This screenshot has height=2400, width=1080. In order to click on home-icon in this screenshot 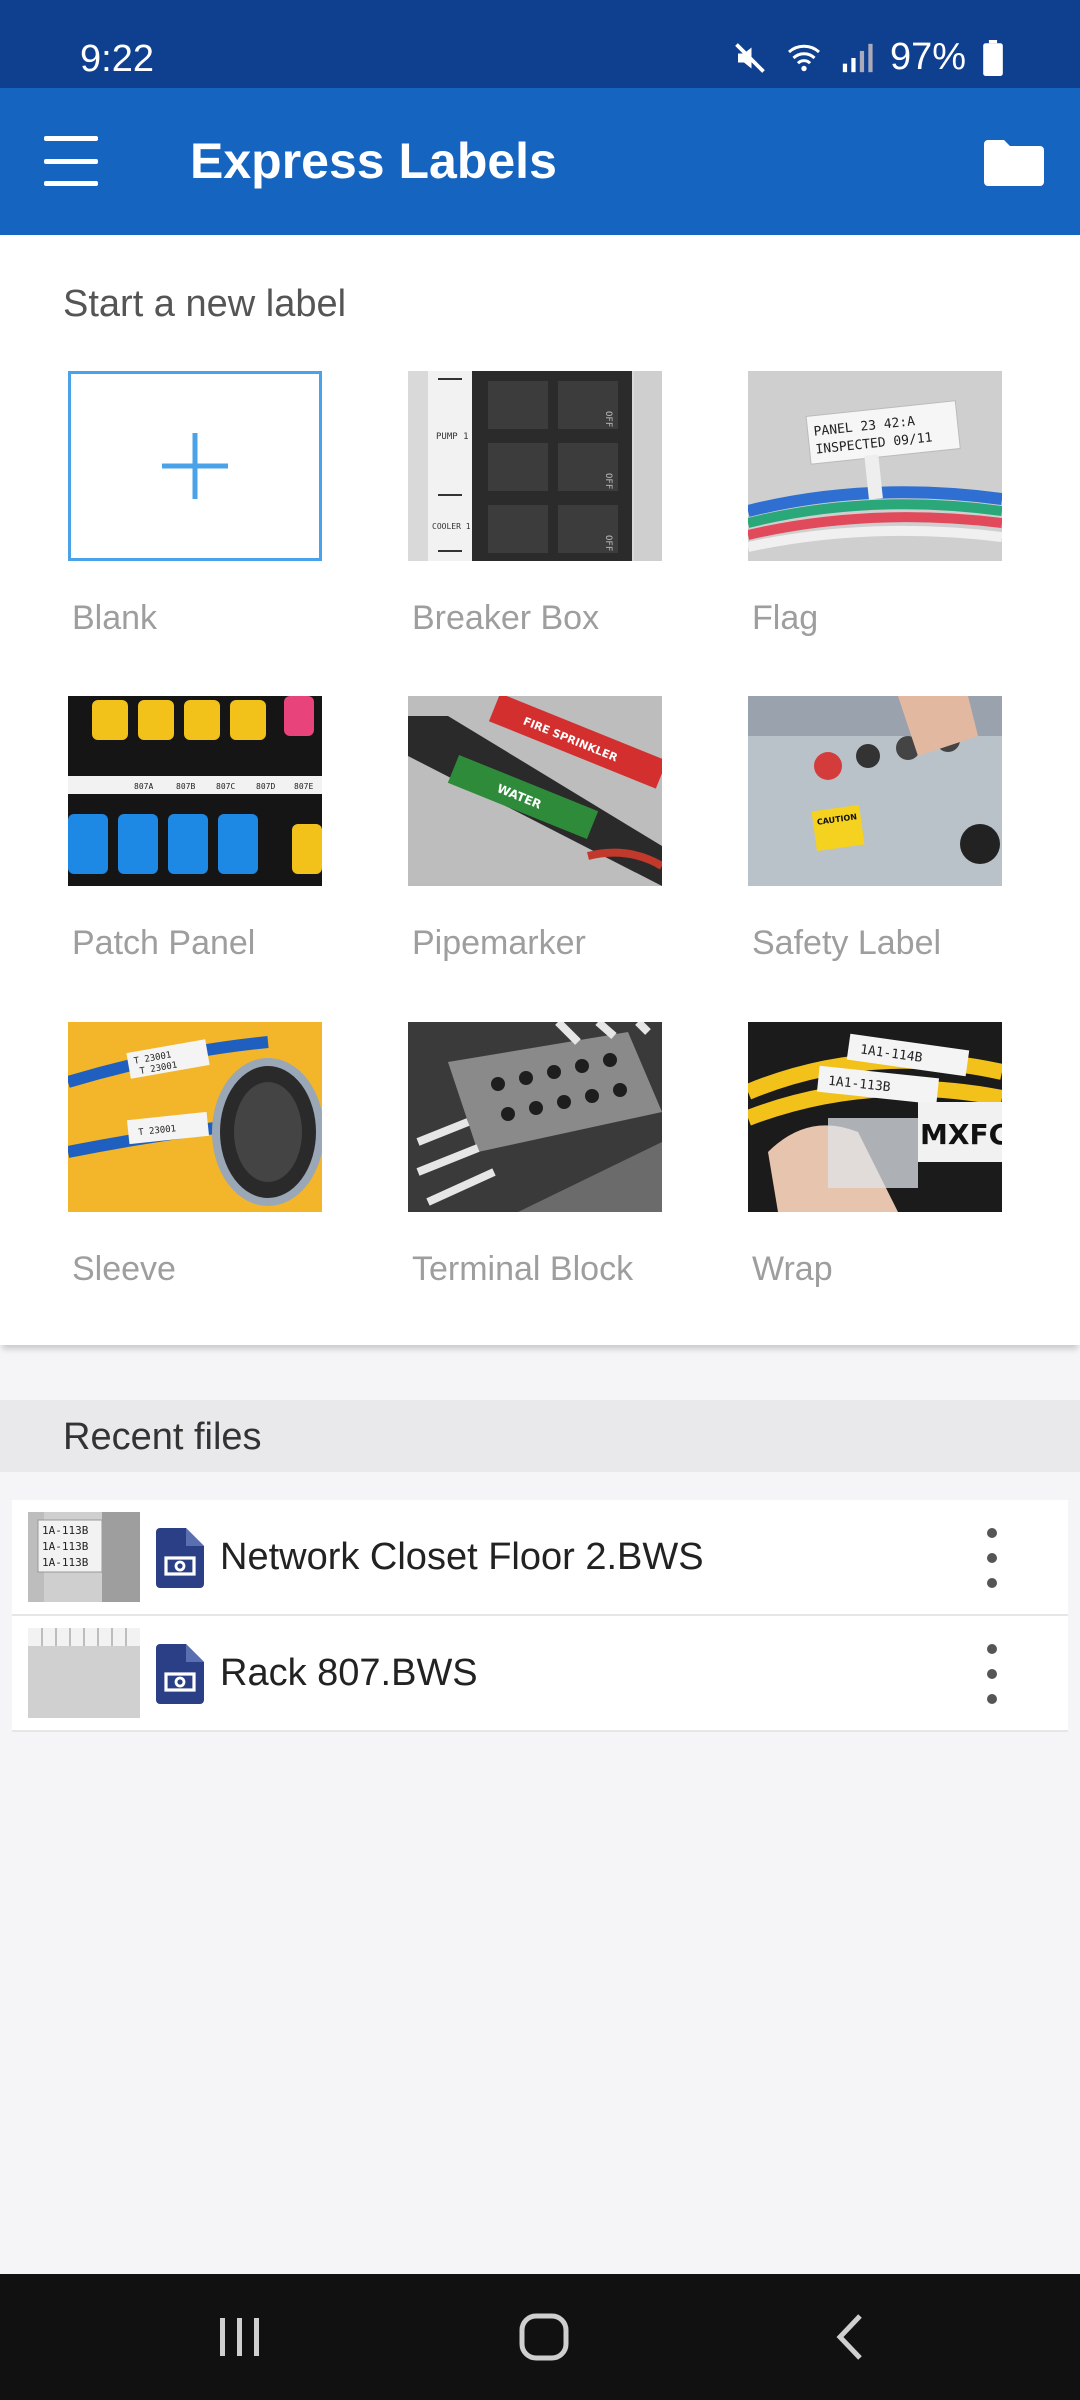, I will do `click(544, 2337)`.